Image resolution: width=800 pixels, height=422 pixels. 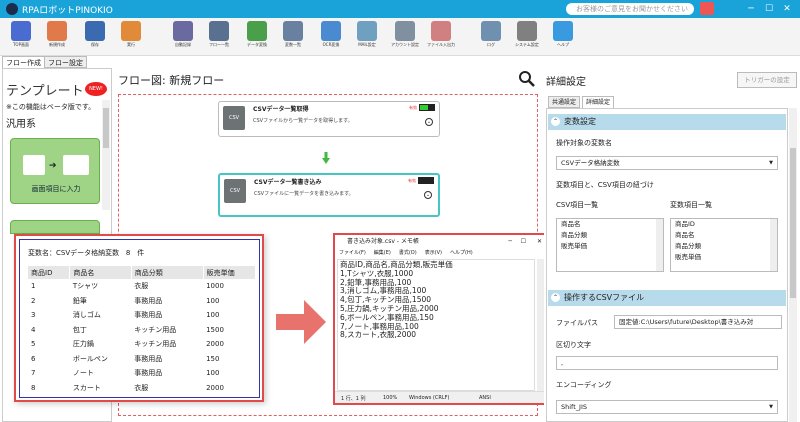 I want to click on toolbar-button-log: ログ, so click(x=491, y=37).